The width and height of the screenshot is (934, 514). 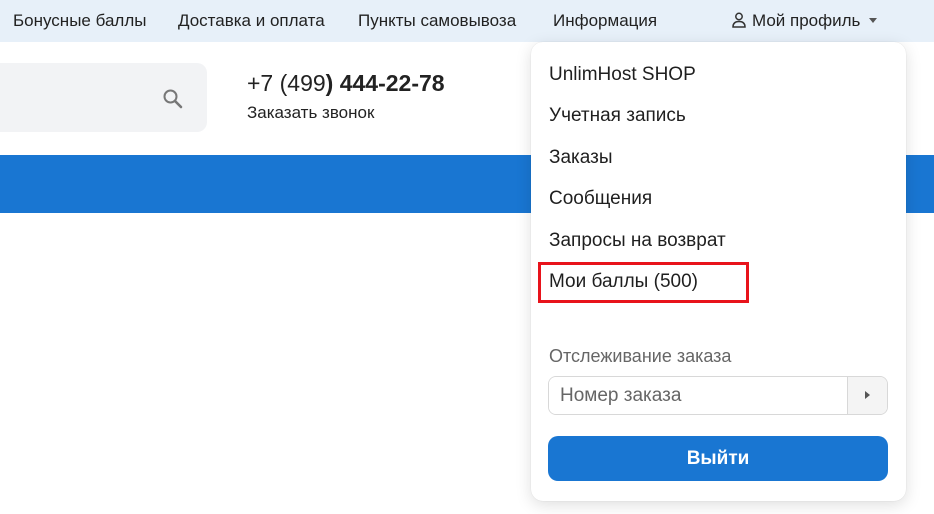 I want to click on nav-link-pickup-points: Пункты самовывоза, so click(x=437, y=21).